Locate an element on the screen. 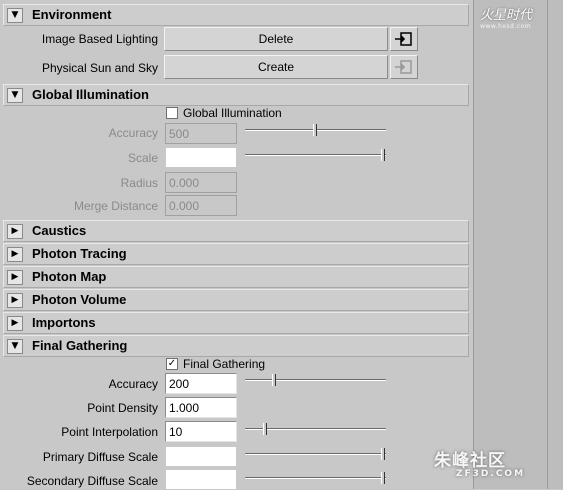 This screenshot has width=563, height=490. gi-checkbox-label: Global Illumination is located at coordinates (232, 113).